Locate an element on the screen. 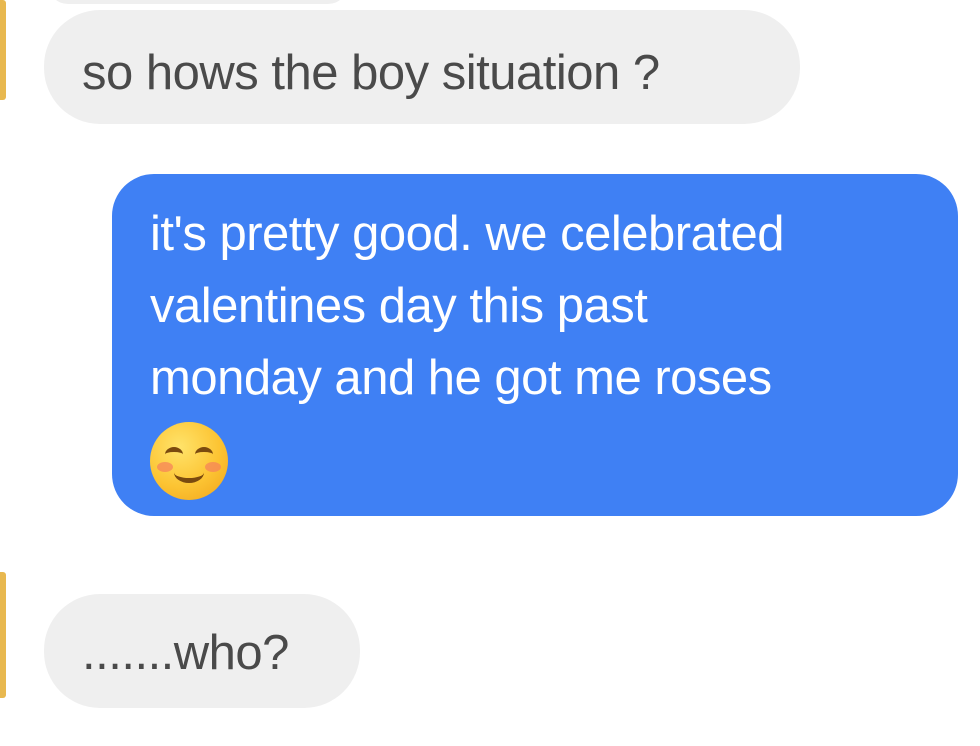 This screenshot has width=980, height=746. message-text: .......who? is located at coordinates (185, 653).